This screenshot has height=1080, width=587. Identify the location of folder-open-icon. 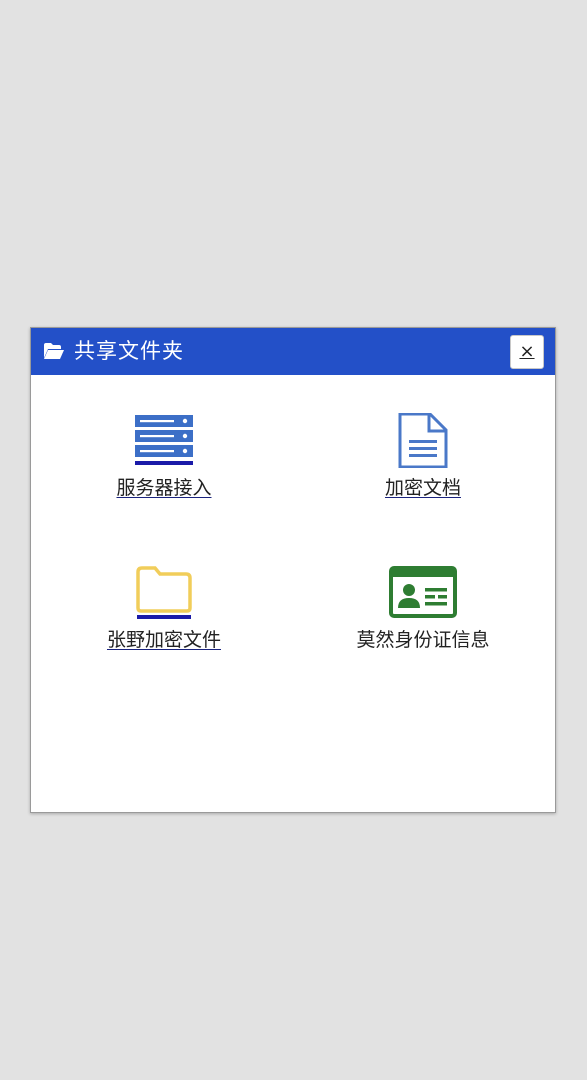
(54, 351).